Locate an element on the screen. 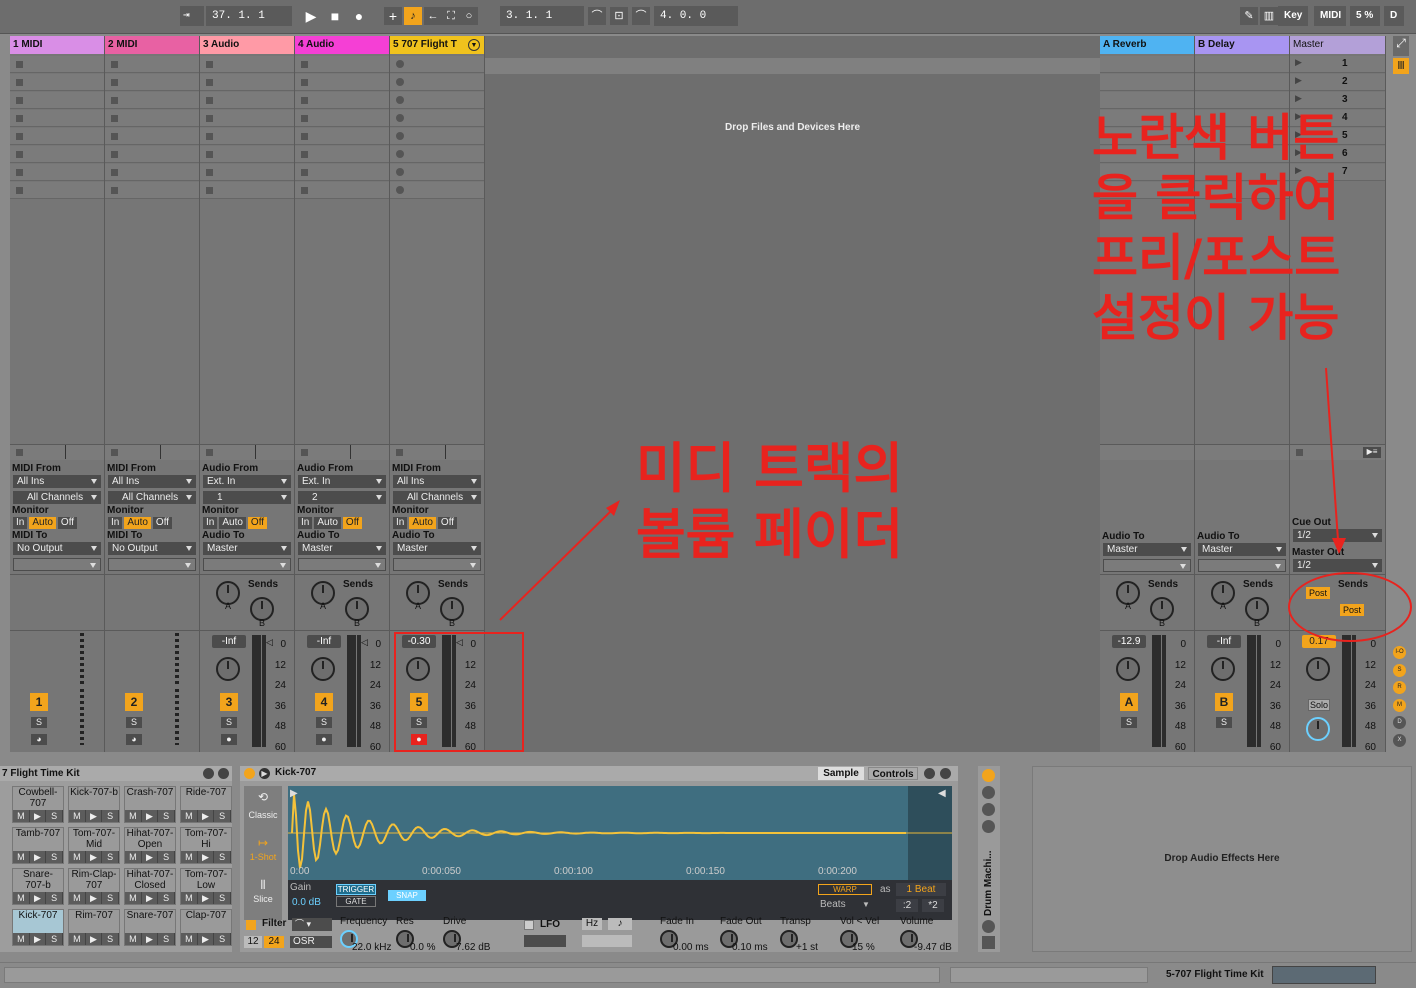 Image resolution: width=1416 pixels, height=988 pixels. annotation-line: 볼륨 페이더 is located at coordinates (770, 534).